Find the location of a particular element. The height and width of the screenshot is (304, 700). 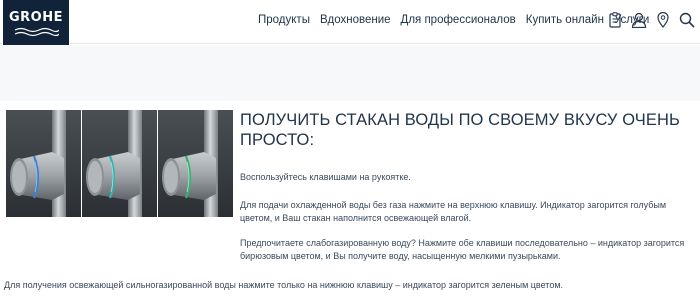

logo-waves-icon is located at coordinates (36, 31).